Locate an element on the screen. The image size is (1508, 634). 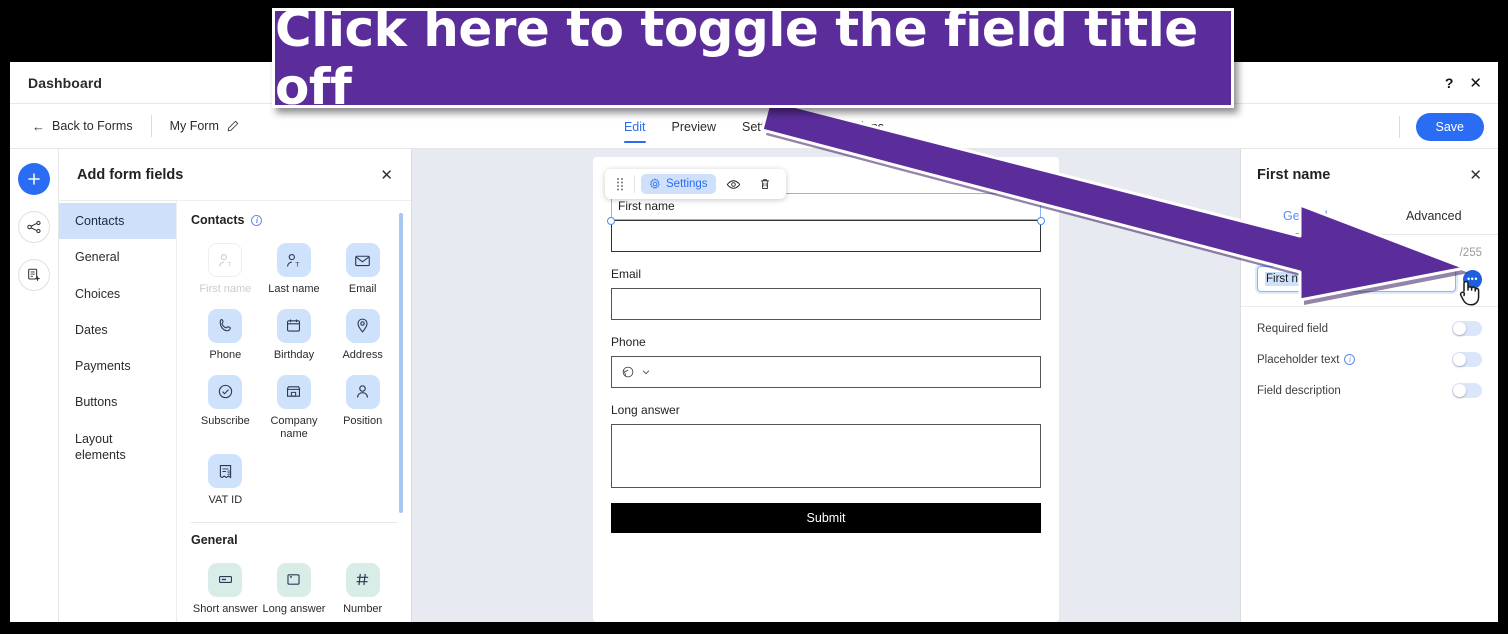
person-icon is located at coordinates (362, 391).